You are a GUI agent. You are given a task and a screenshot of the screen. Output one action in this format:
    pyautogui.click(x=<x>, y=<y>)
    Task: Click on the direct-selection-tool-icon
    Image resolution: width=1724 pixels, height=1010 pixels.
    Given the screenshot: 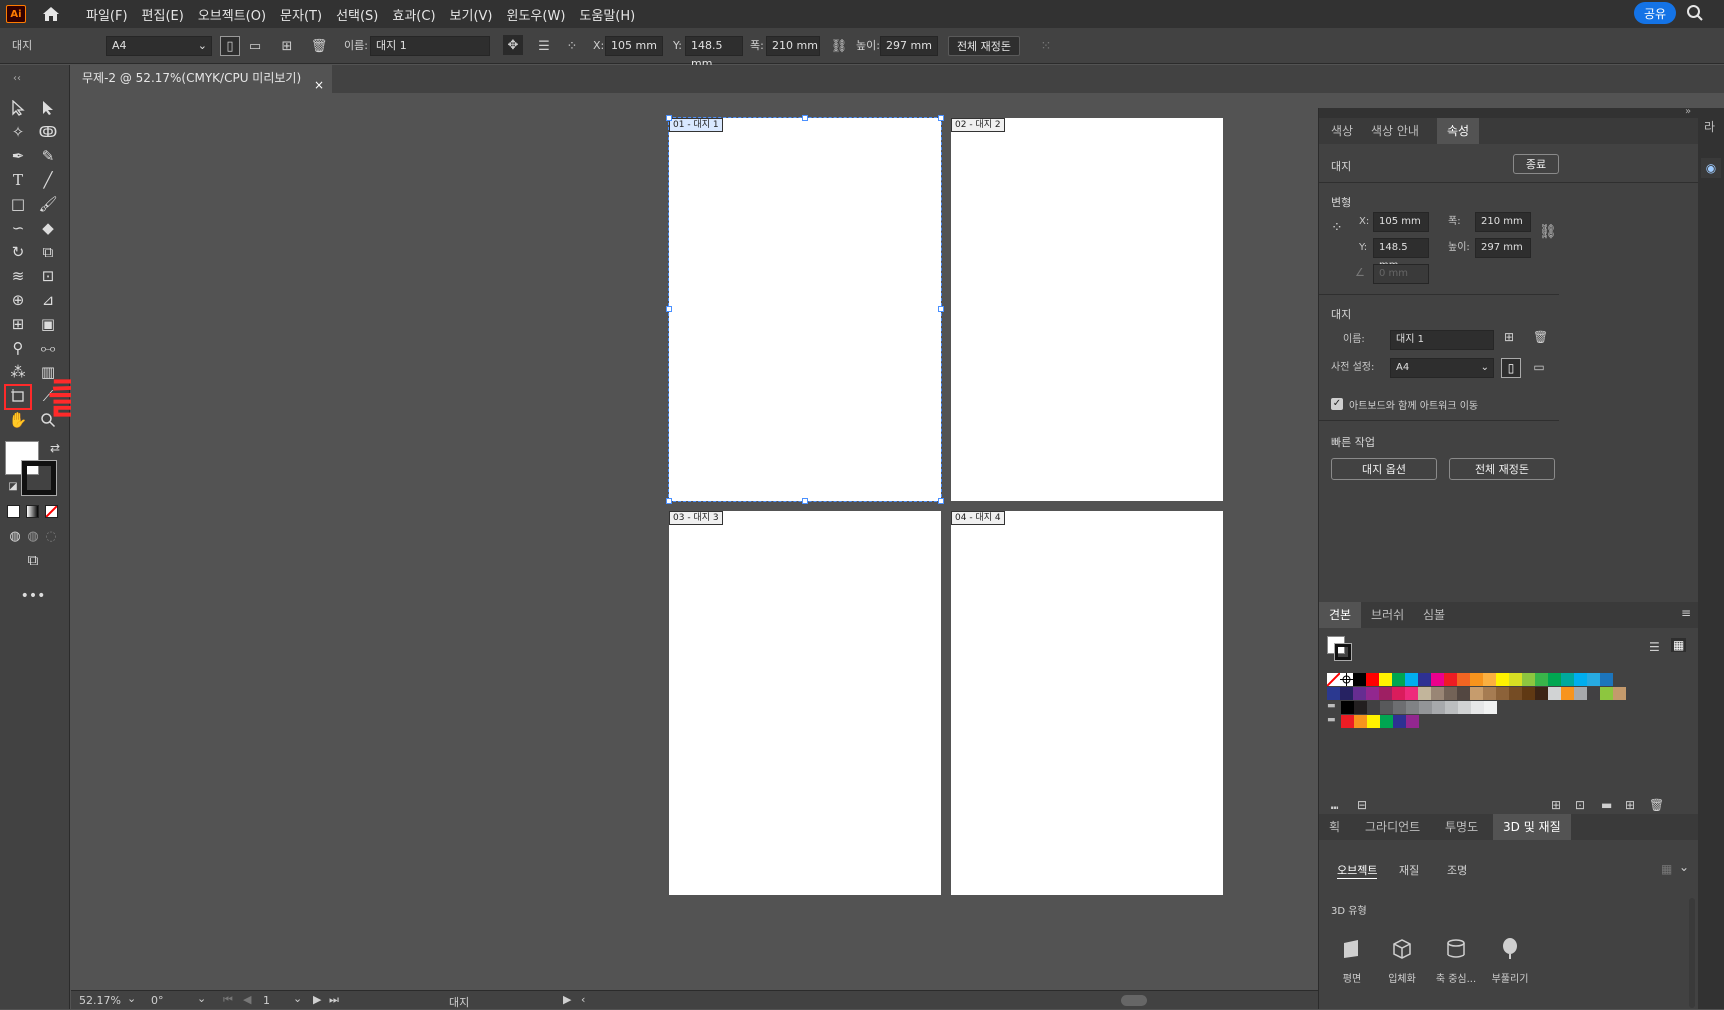 What is the action you would take?
    pyautogui.click(x=48, y=108)
    